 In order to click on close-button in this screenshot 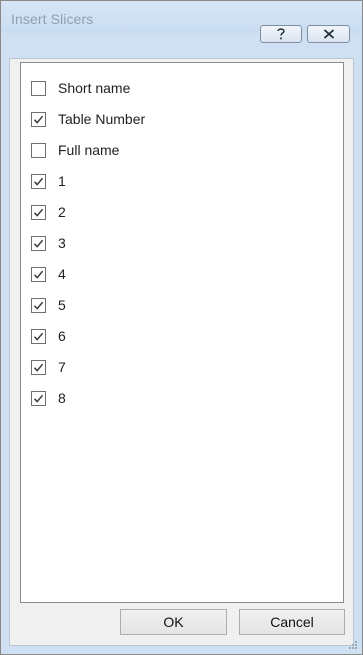, I will do `click(328, 34)`.